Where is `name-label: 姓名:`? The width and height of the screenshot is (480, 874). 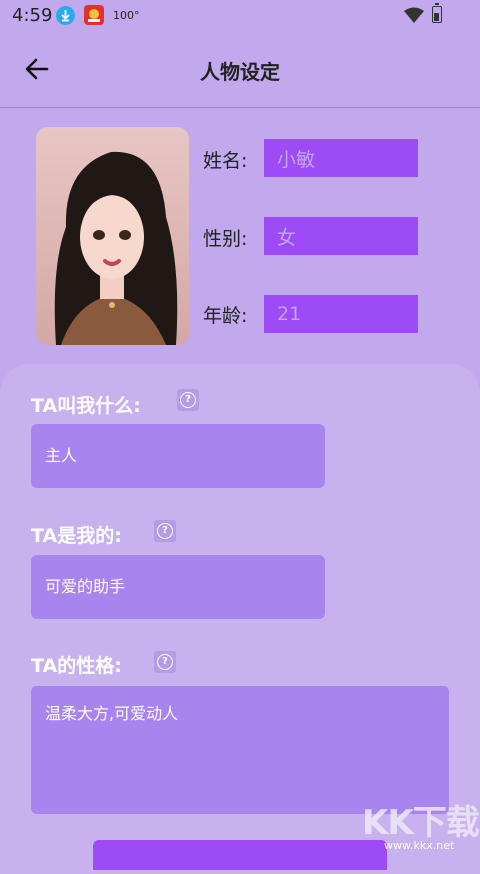 name-label: 姓名: is located at coordinates (225, 161).